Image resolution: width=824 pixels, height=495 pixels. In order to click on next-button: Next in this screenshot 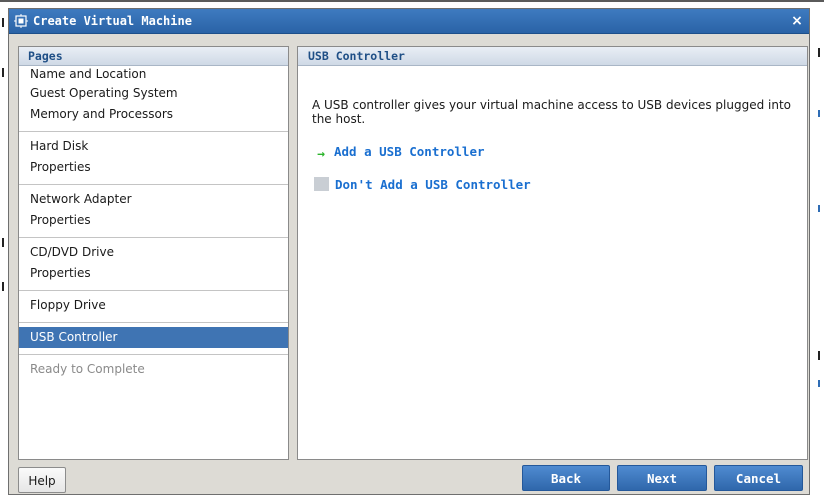, I will do `click(662, 478)`.